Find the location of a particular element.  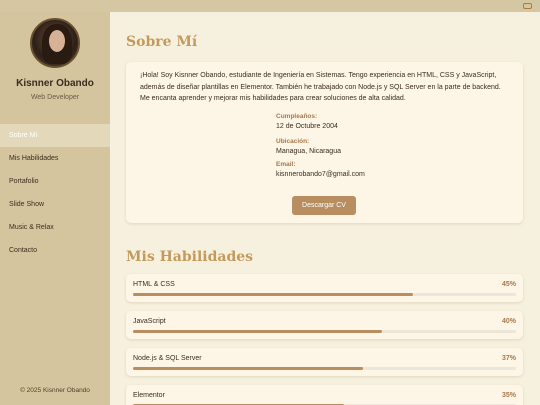

window-titlebar is located at coordinates (270, 6).